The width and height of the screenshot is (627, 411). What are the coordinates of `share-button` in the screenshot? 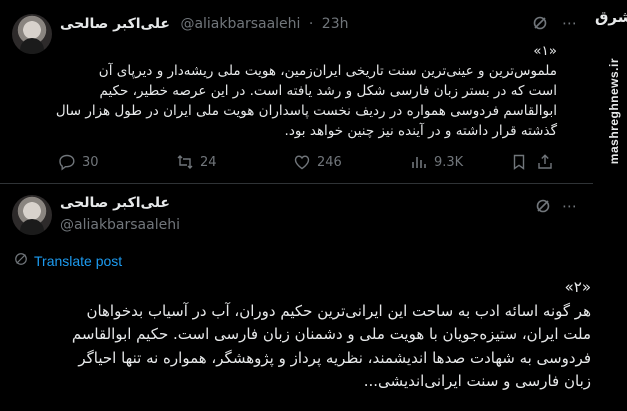 It's located at (545, 162).